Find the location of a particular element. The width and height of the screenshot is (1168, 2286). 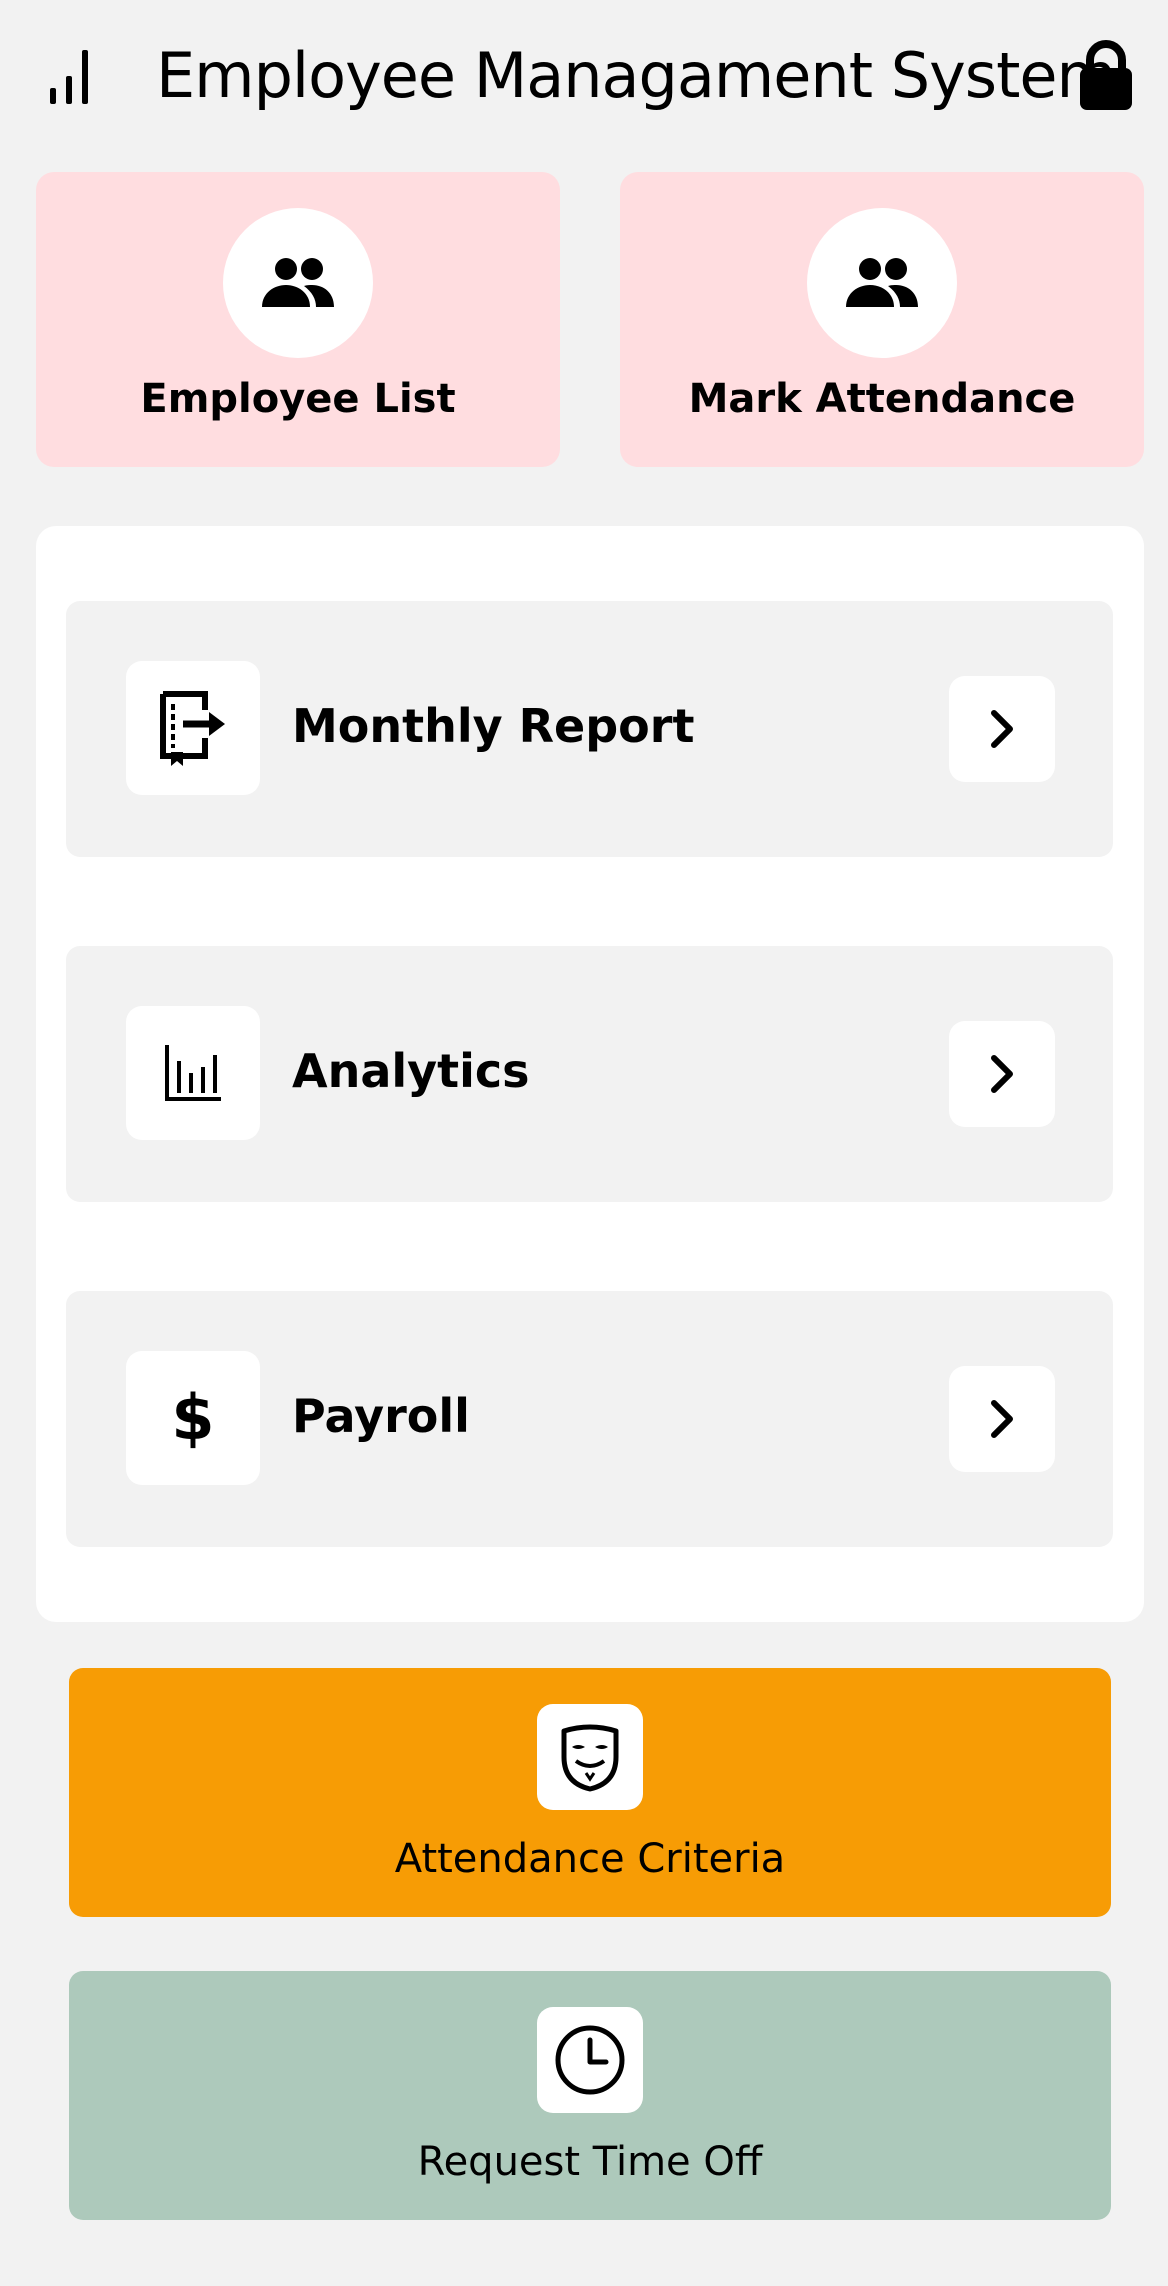

bar-chart-icon is located at coordinates (193, 1073).